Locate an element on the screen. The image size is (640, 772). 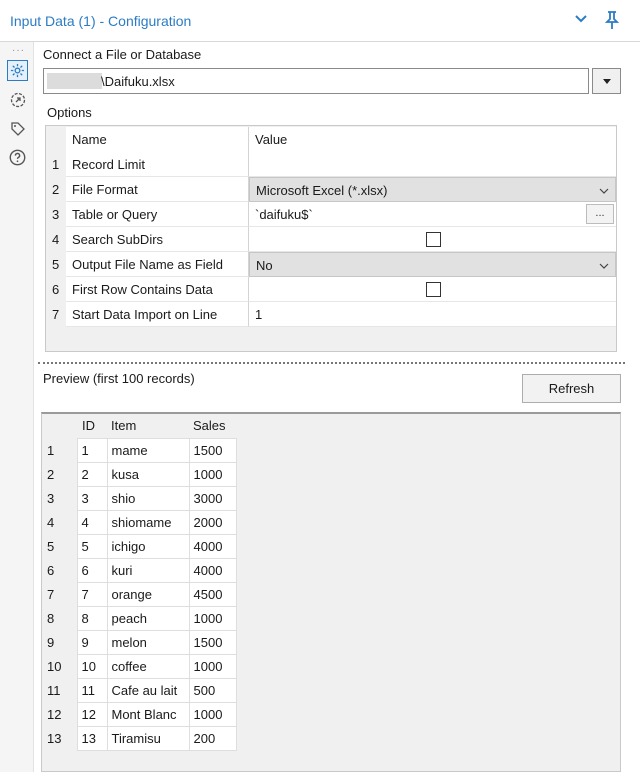
redacted-path is located at coordinates (74, 81).